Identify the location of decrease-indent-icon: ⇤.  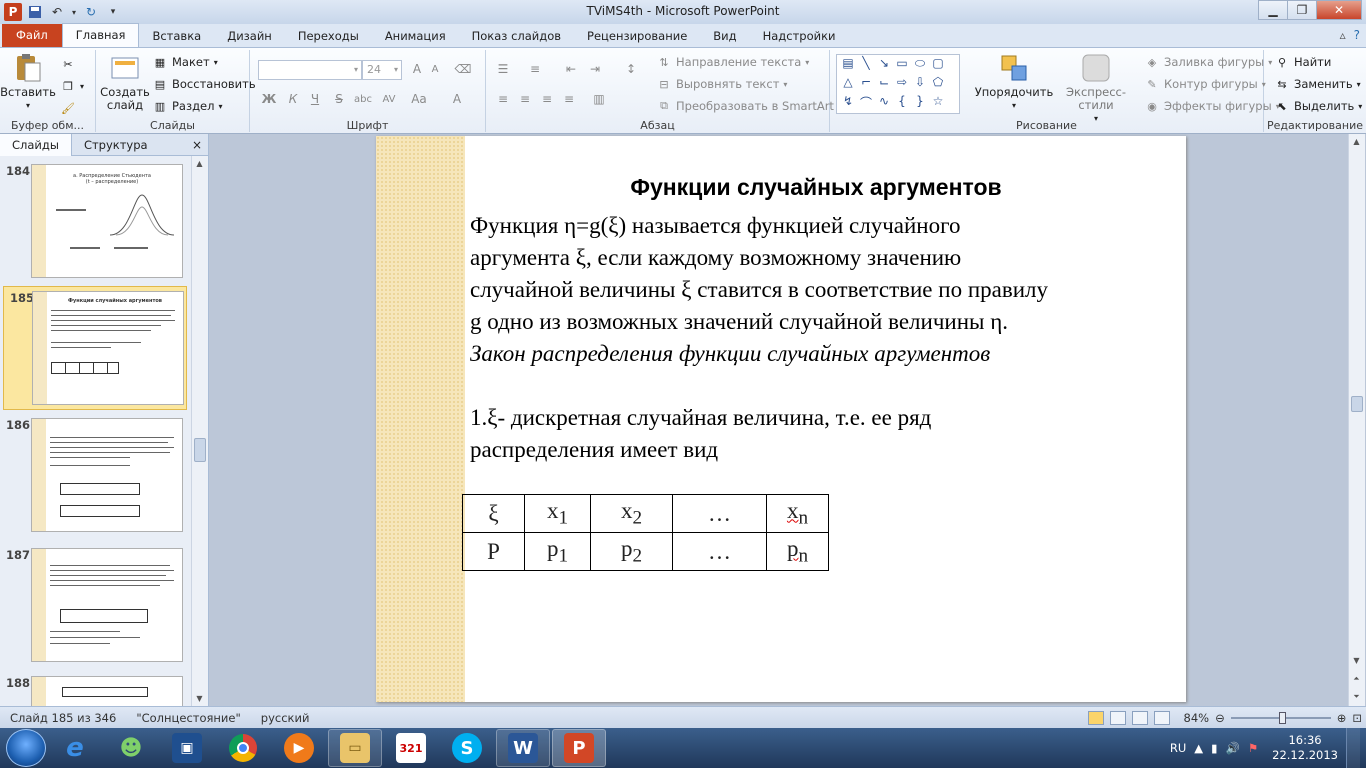
(571, 69).